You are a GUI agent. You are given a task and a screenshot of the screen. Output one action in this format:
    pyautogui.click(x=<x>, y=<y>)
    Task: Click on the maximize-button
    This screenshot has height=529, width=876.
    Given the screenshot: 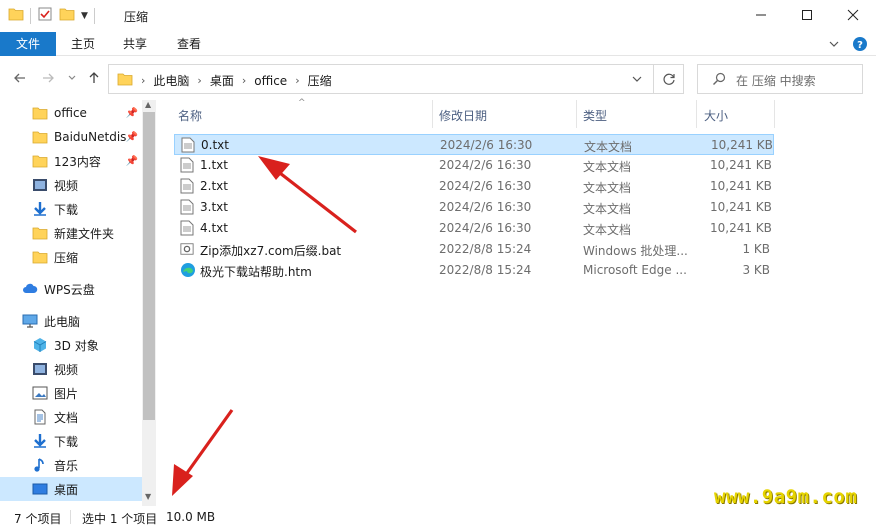 What is the action you would take?
    pyautogui.click(x=807, y=15)
    